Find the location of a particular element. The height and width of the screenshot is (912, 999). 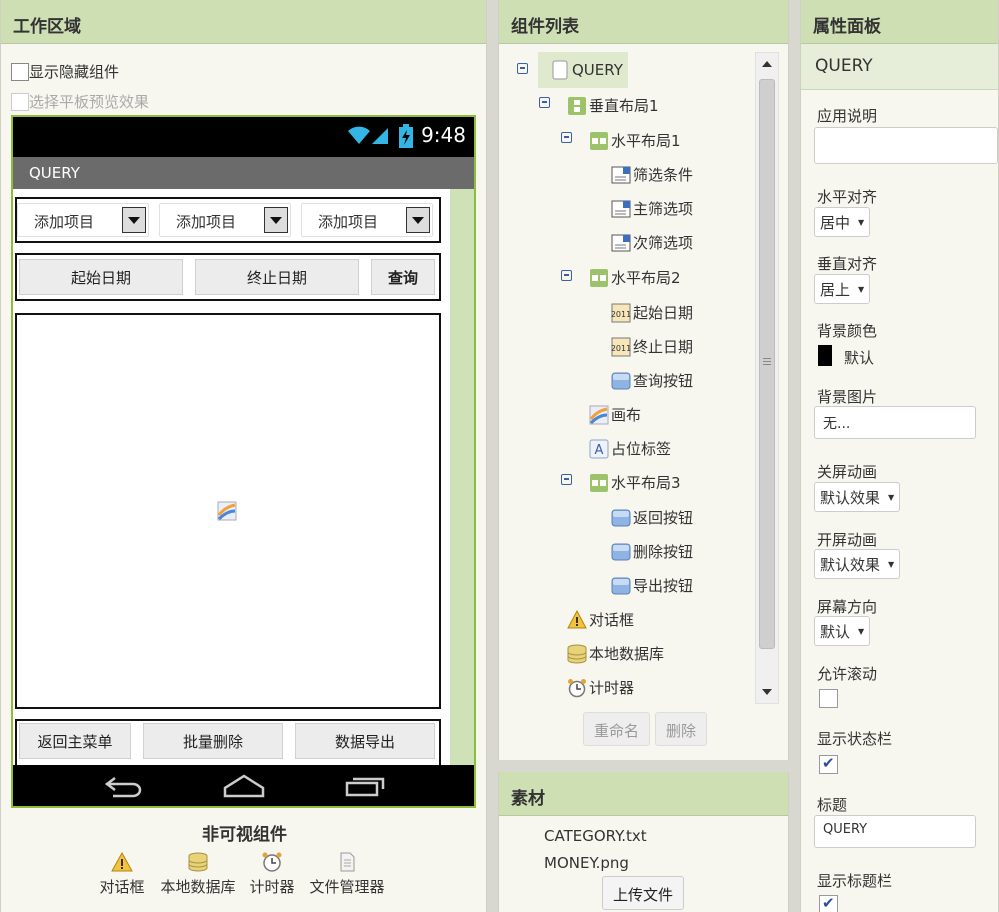

svg-text: A is located at coordinates (599, 450).